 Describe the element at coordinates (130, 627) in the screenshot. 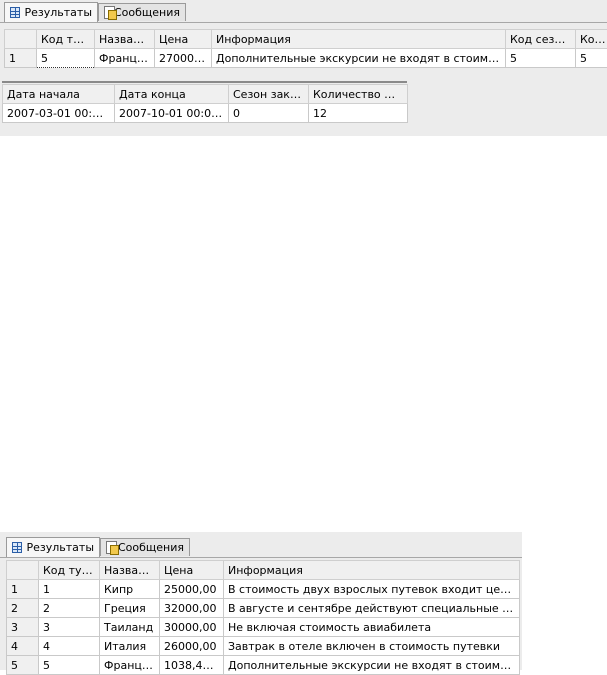

I see `table-cell: Таиланд` at that location.